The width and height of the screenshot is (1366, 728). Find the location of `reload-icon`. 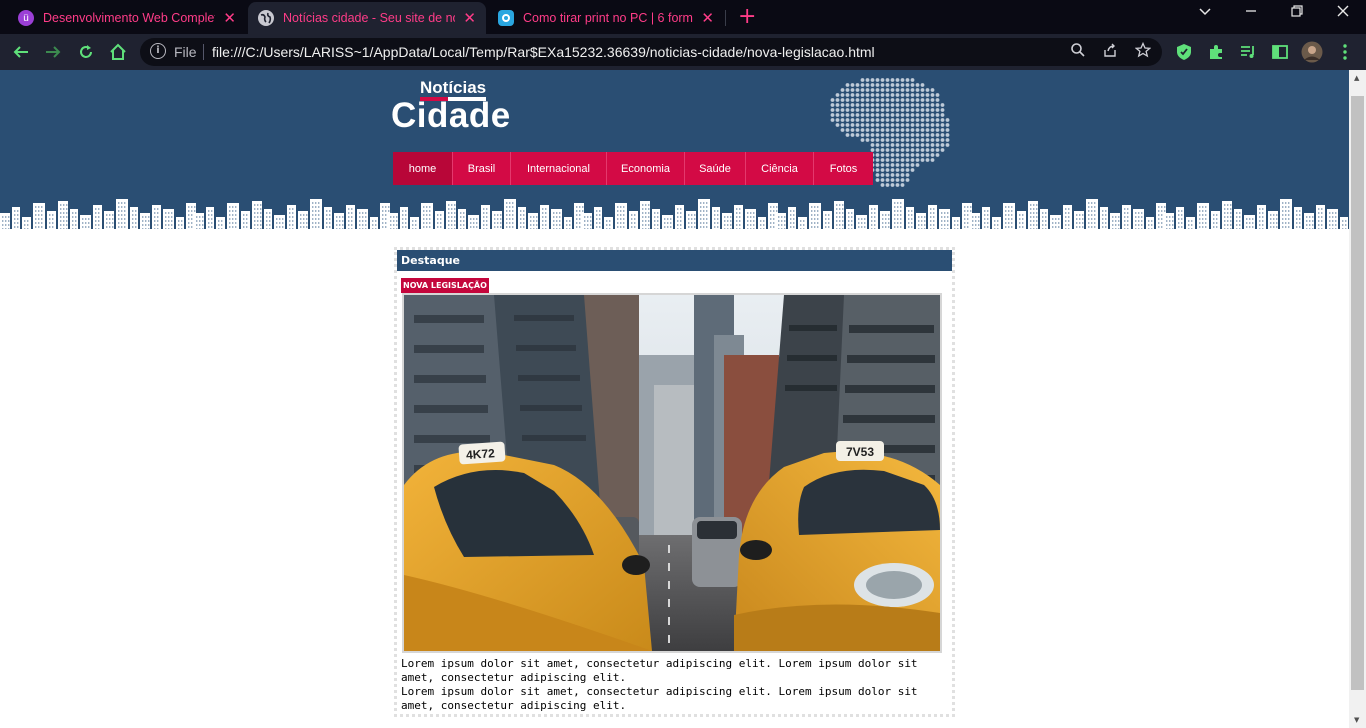

reload-icon is located at coordinates (86, 52).